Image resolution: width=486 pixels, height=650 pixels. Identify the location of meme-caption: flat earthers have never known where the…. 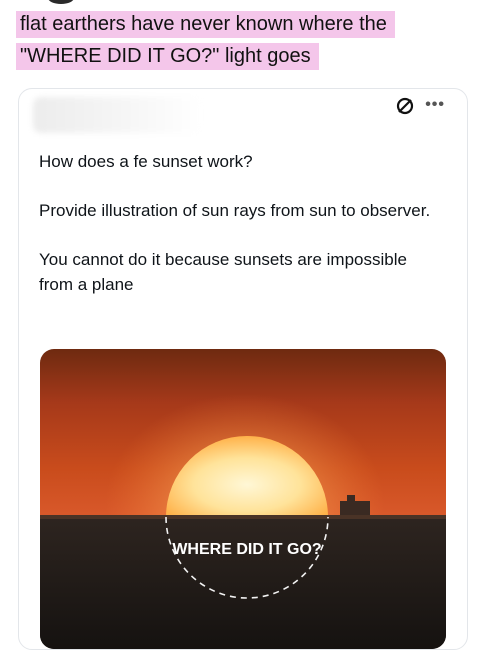
(226, 40).